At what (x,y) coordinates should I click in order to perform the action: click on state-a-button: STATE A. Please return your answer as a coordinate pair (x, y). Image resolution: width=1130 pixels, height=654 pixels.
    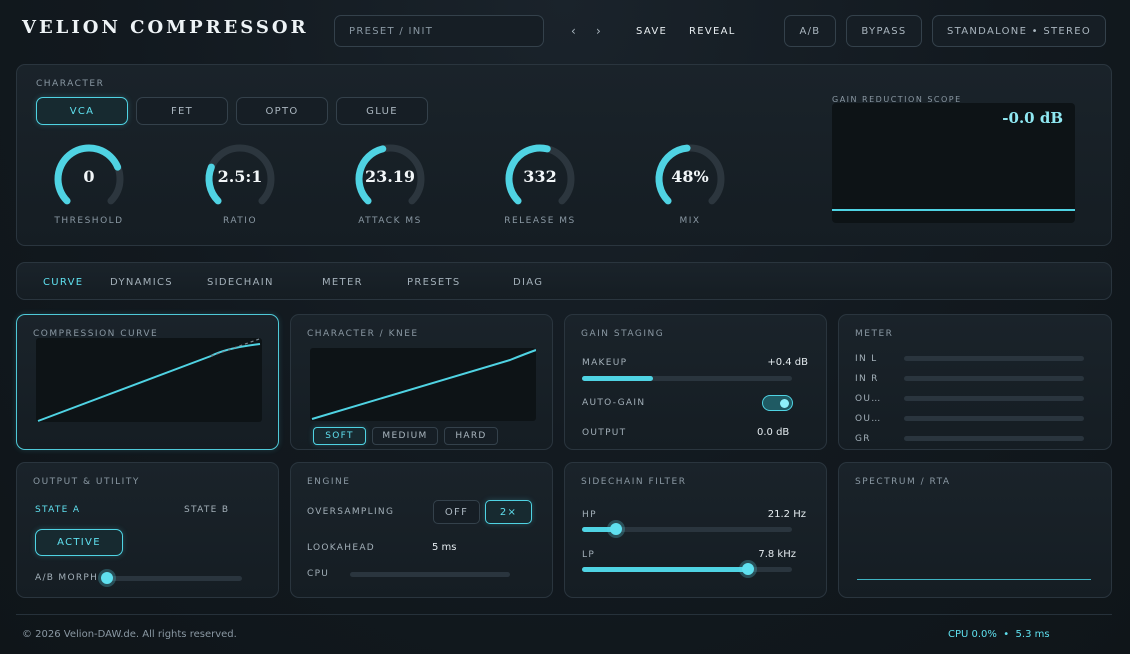
    Looking at the image, I should click on (57, 510).